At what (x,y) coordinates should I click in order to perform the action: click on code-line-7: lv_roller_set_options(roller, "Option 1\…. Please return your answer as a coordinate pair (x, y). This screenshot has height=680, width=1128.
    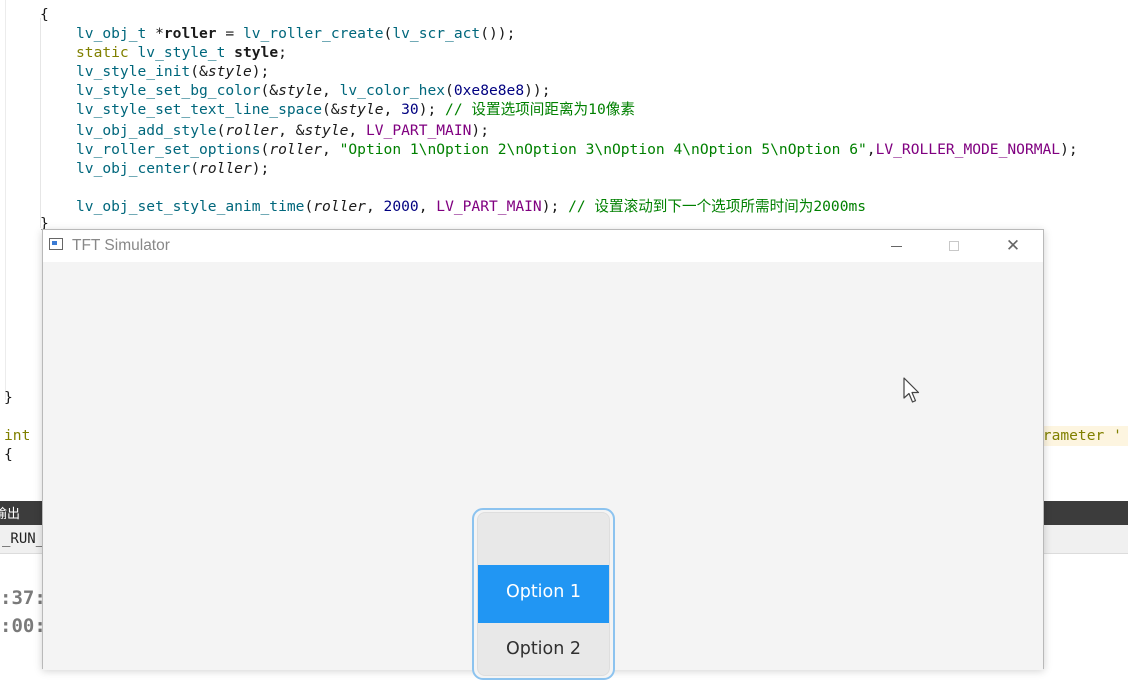
    Looking at the image, I should click on (577, 149).